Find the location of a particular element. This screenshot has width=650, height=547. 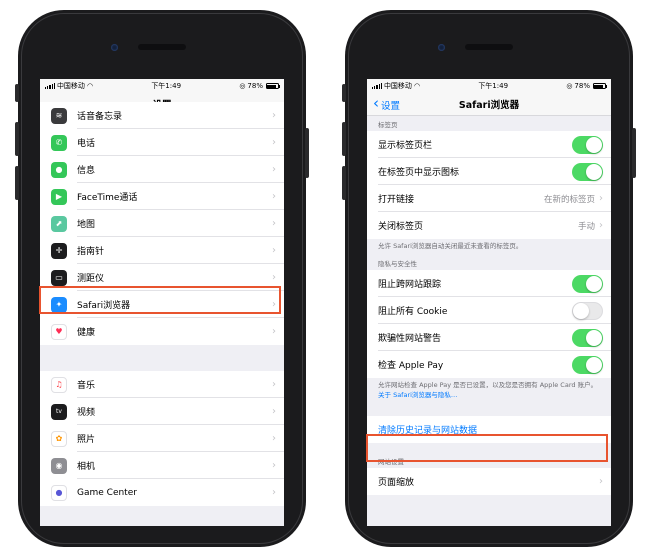

game-center-icon: ● is located at coordinates (59, 492).